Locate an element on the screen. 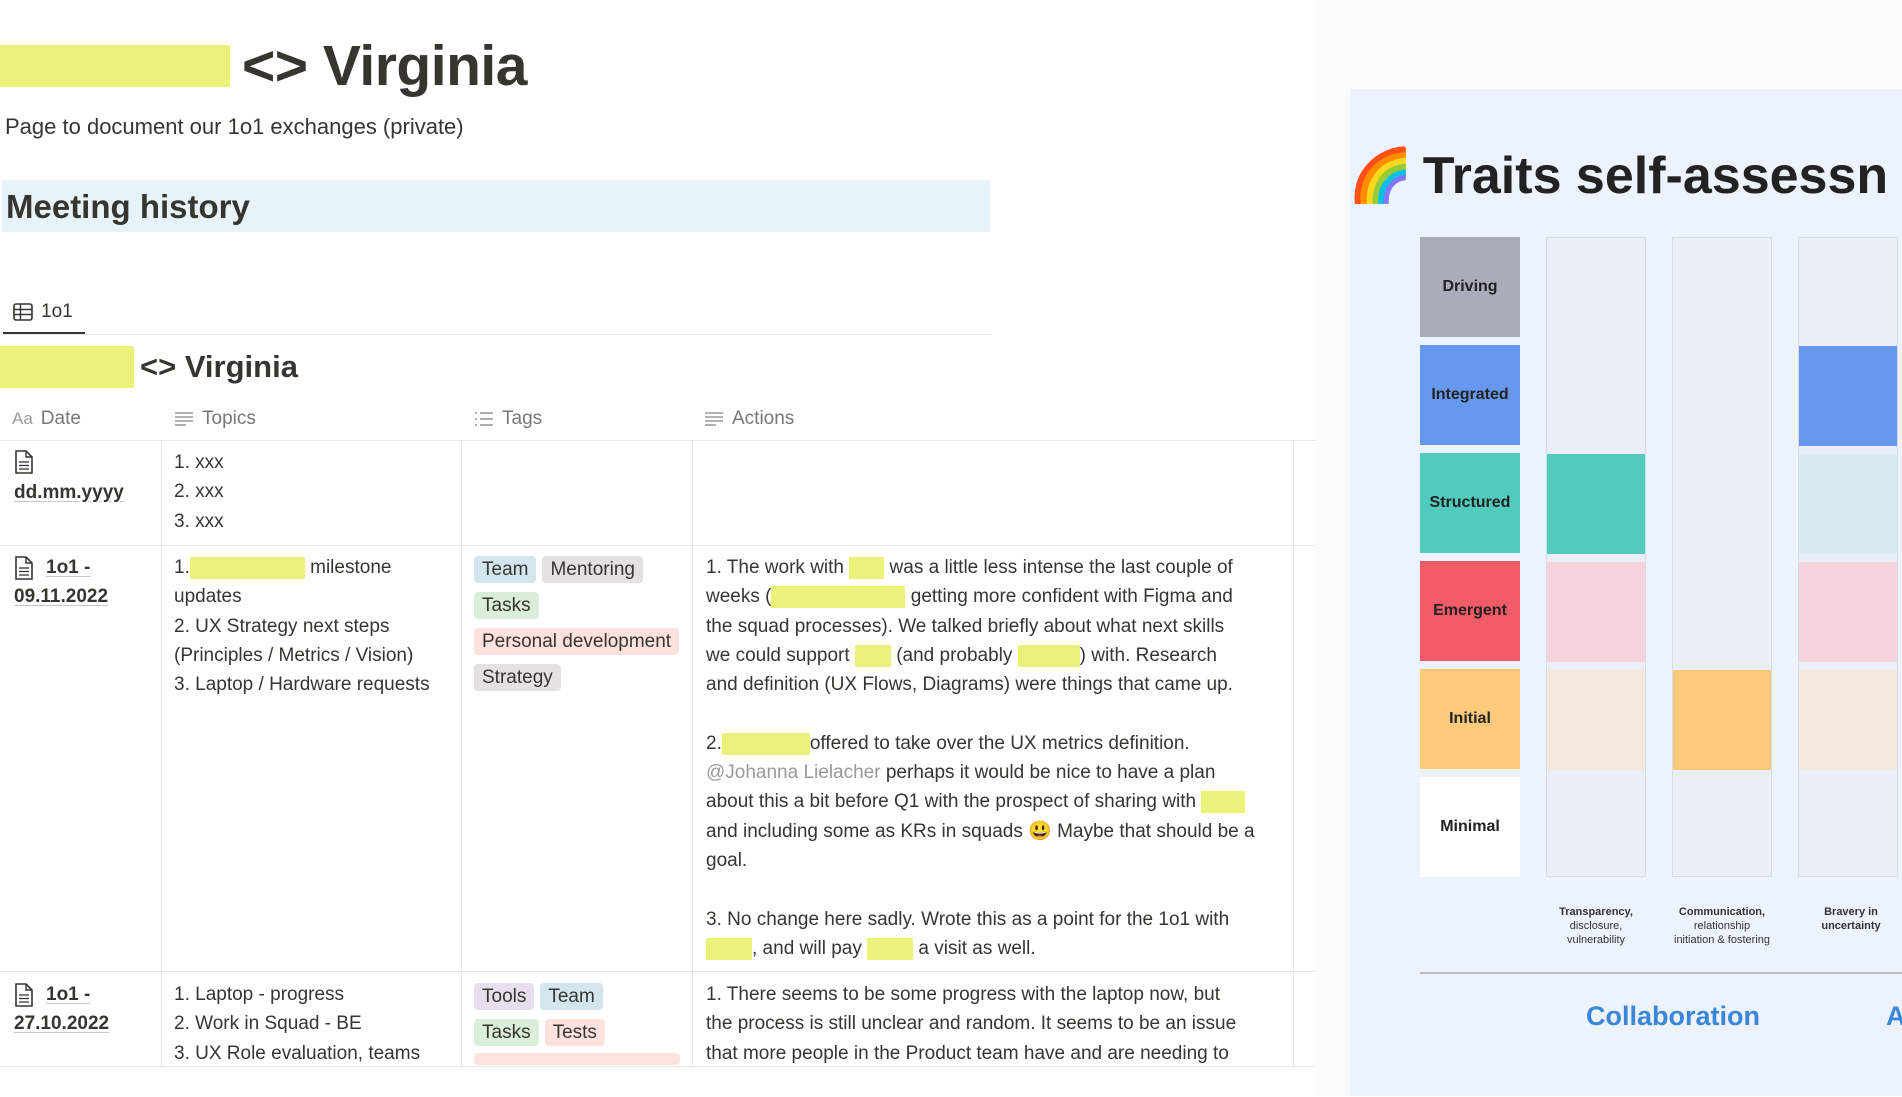 The height and width of the screenshot is (1097, 1902). column-label: Tags is located at coordinates (522, 418).